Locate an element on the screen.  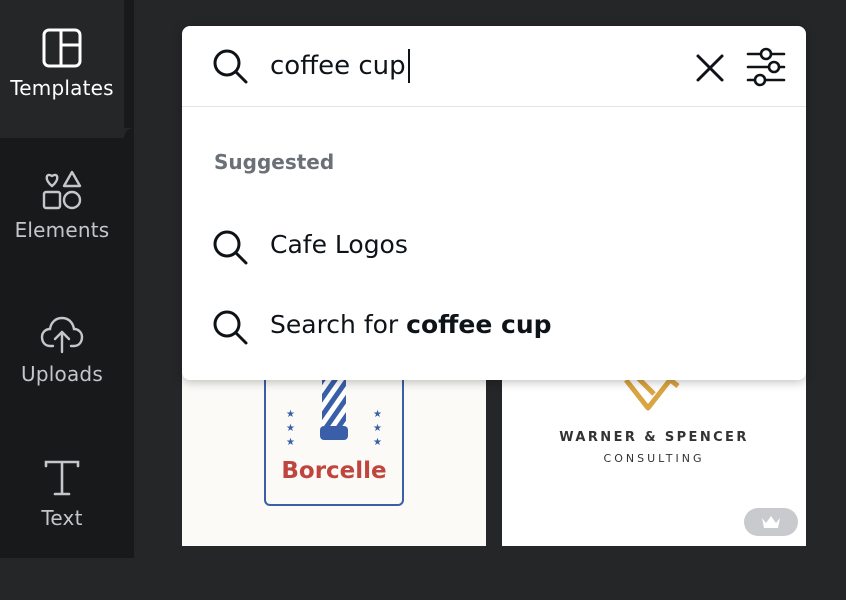
suggestion-item: Cafe Logos is located at coordinates (494, 245).